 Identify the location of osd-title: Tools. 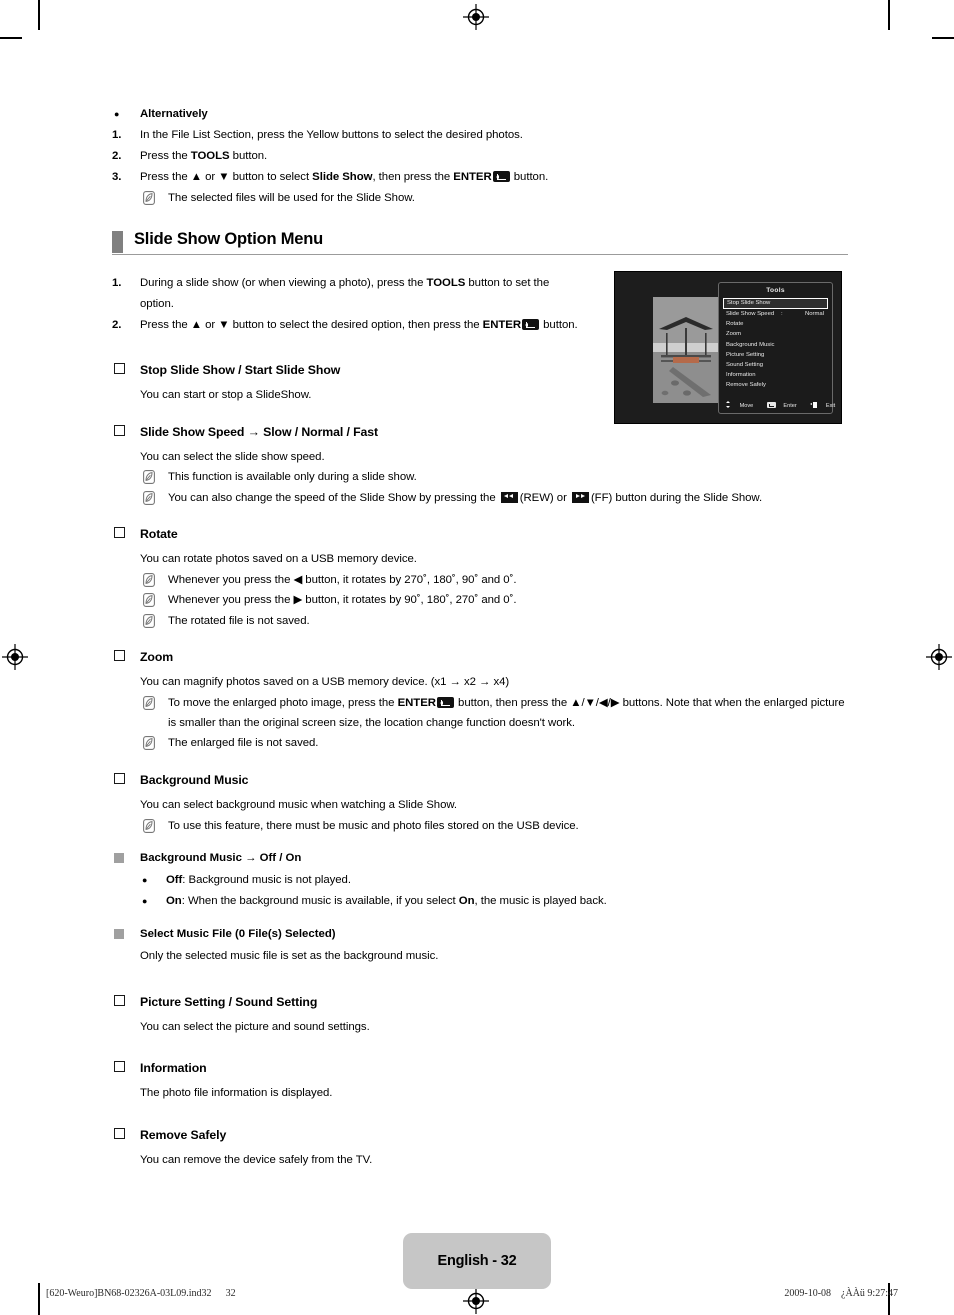
(775, 290).